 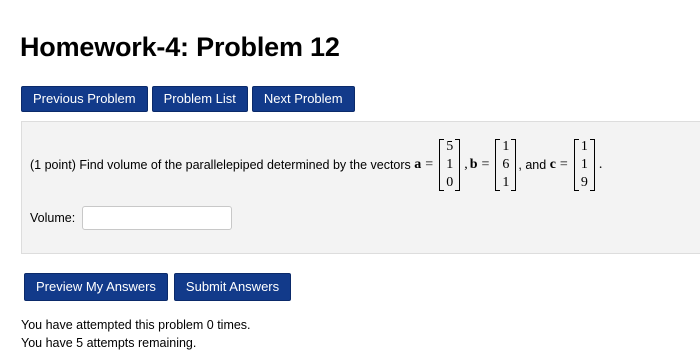 I want to click on vector-a-entry: 1, so click(x=450, y=164).